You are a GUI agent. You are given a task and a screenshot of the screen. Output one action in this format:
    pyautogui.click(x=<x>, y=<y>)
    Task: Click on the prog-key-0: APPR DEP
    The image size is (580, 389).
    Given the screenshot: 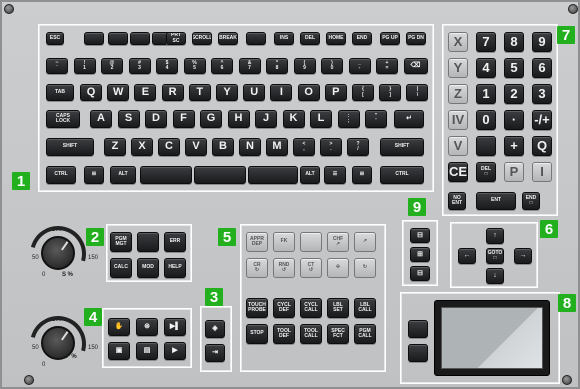 What is the action you would take?
    pyautogui.click(x=257, y=242)
    